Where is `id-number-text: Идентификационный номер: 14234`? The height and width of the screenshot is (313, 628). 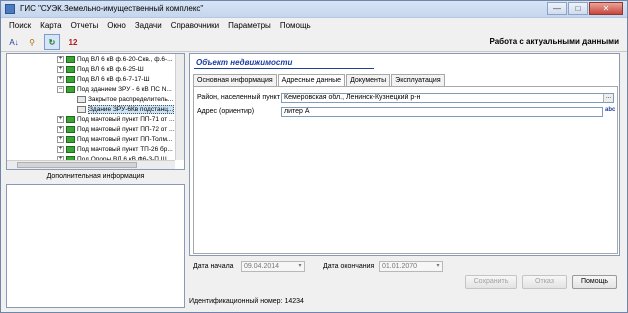 id-number-text: Идентификационный номер: 14234 is located at coordinates (246, 301).